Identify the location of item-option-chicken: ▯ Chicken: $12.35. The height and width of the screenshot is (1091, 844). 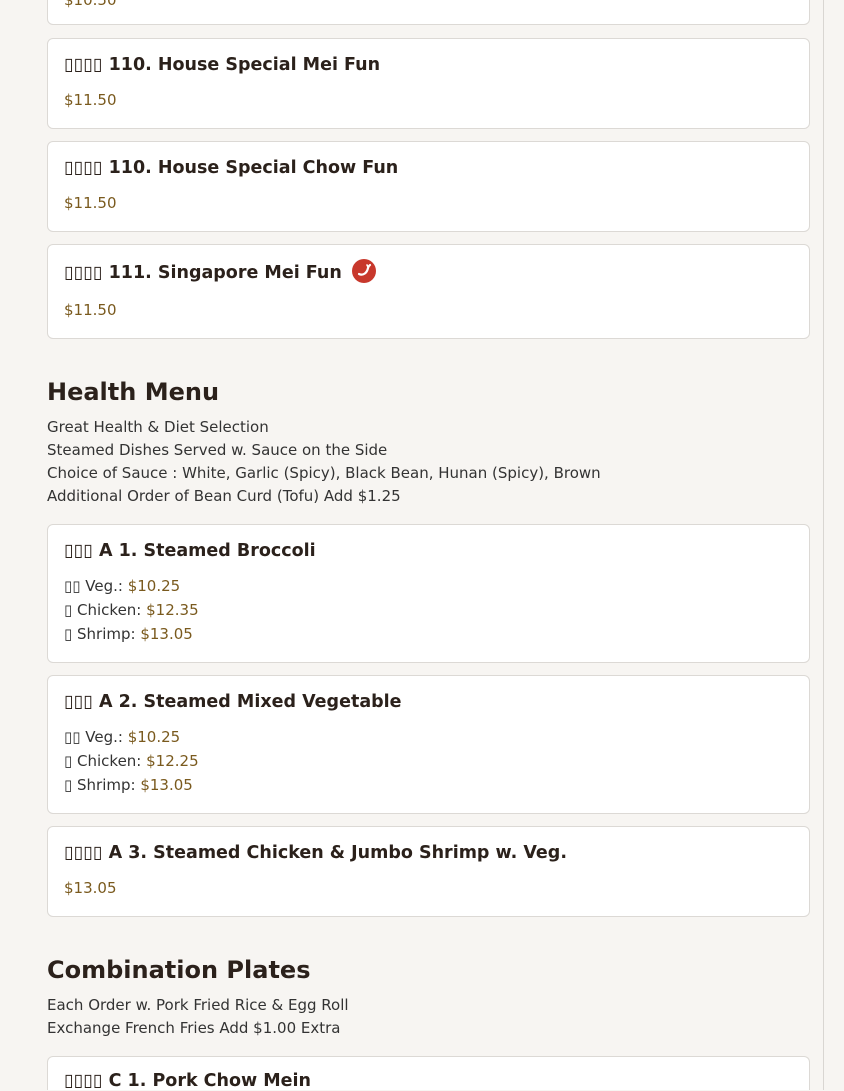
(131, 610).